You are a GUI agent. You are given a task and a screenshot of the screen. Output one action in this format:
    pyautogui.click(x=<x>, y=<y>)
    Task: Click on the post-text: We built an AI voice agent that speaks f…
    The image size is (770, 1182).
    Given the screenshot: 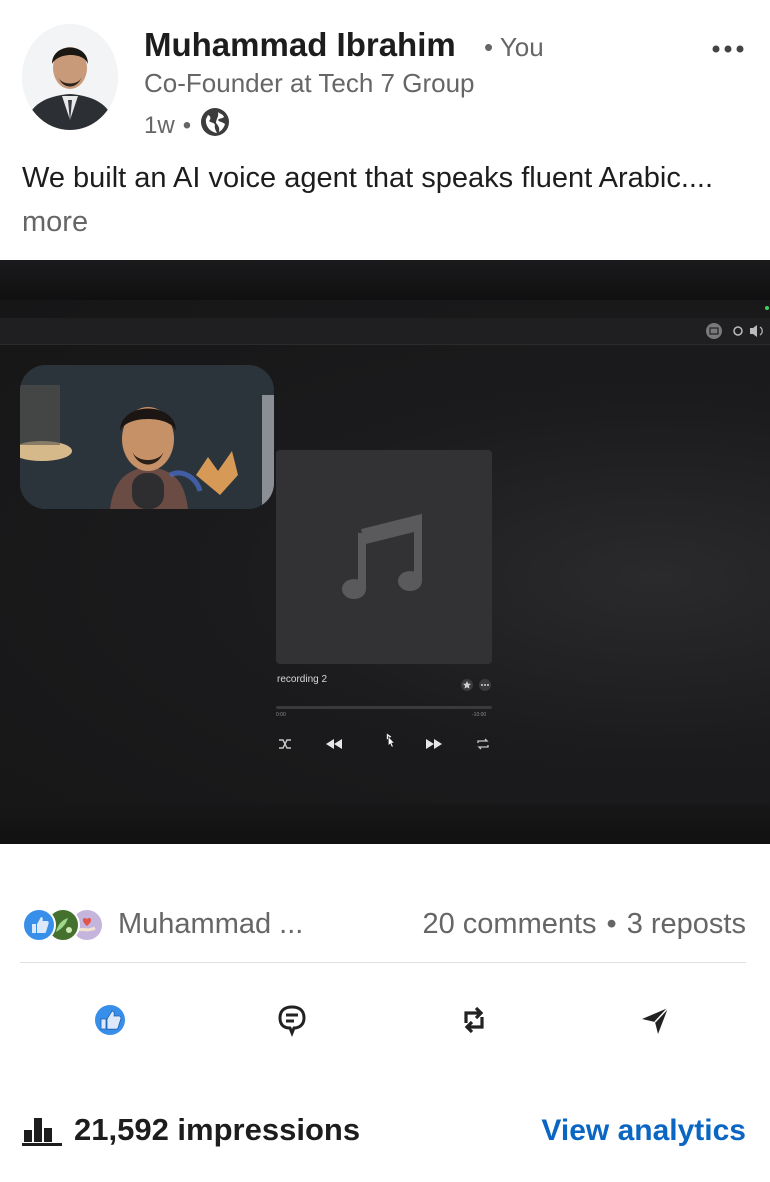 What is the action you would take?
    pyautogui.click(x=382, y=200)
    